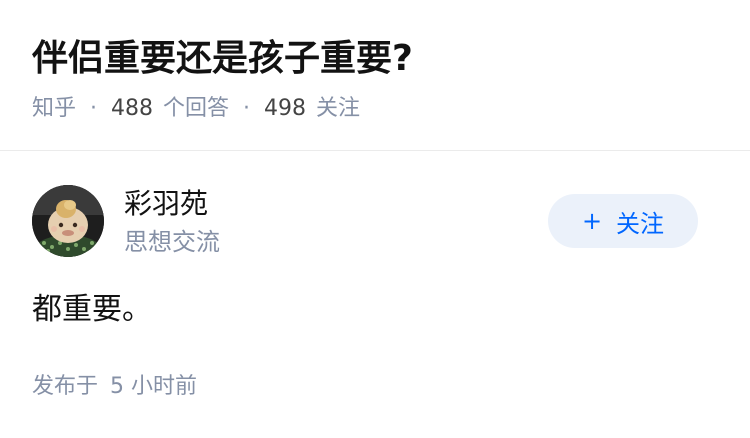  Describe the element at coordinates (54, 109) in the screenshot. I see `source-label: 知乎` at that location.